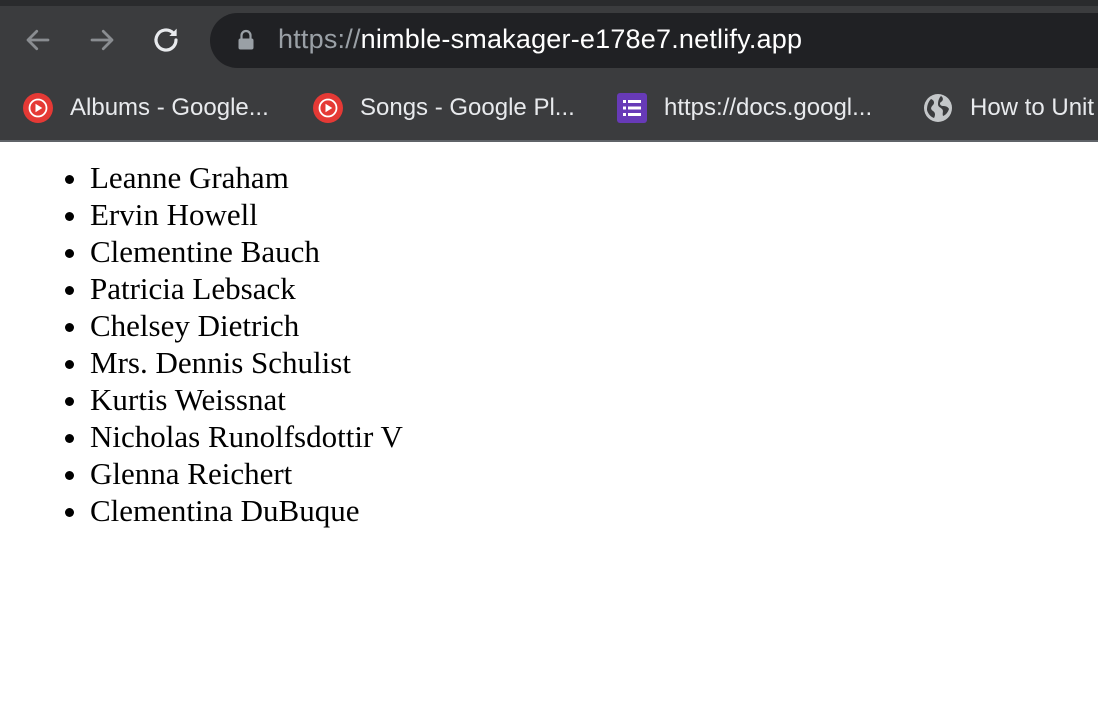  Describe the element at coordinates (549, 3) in the screenshot. I see `tab-strip` at that location.